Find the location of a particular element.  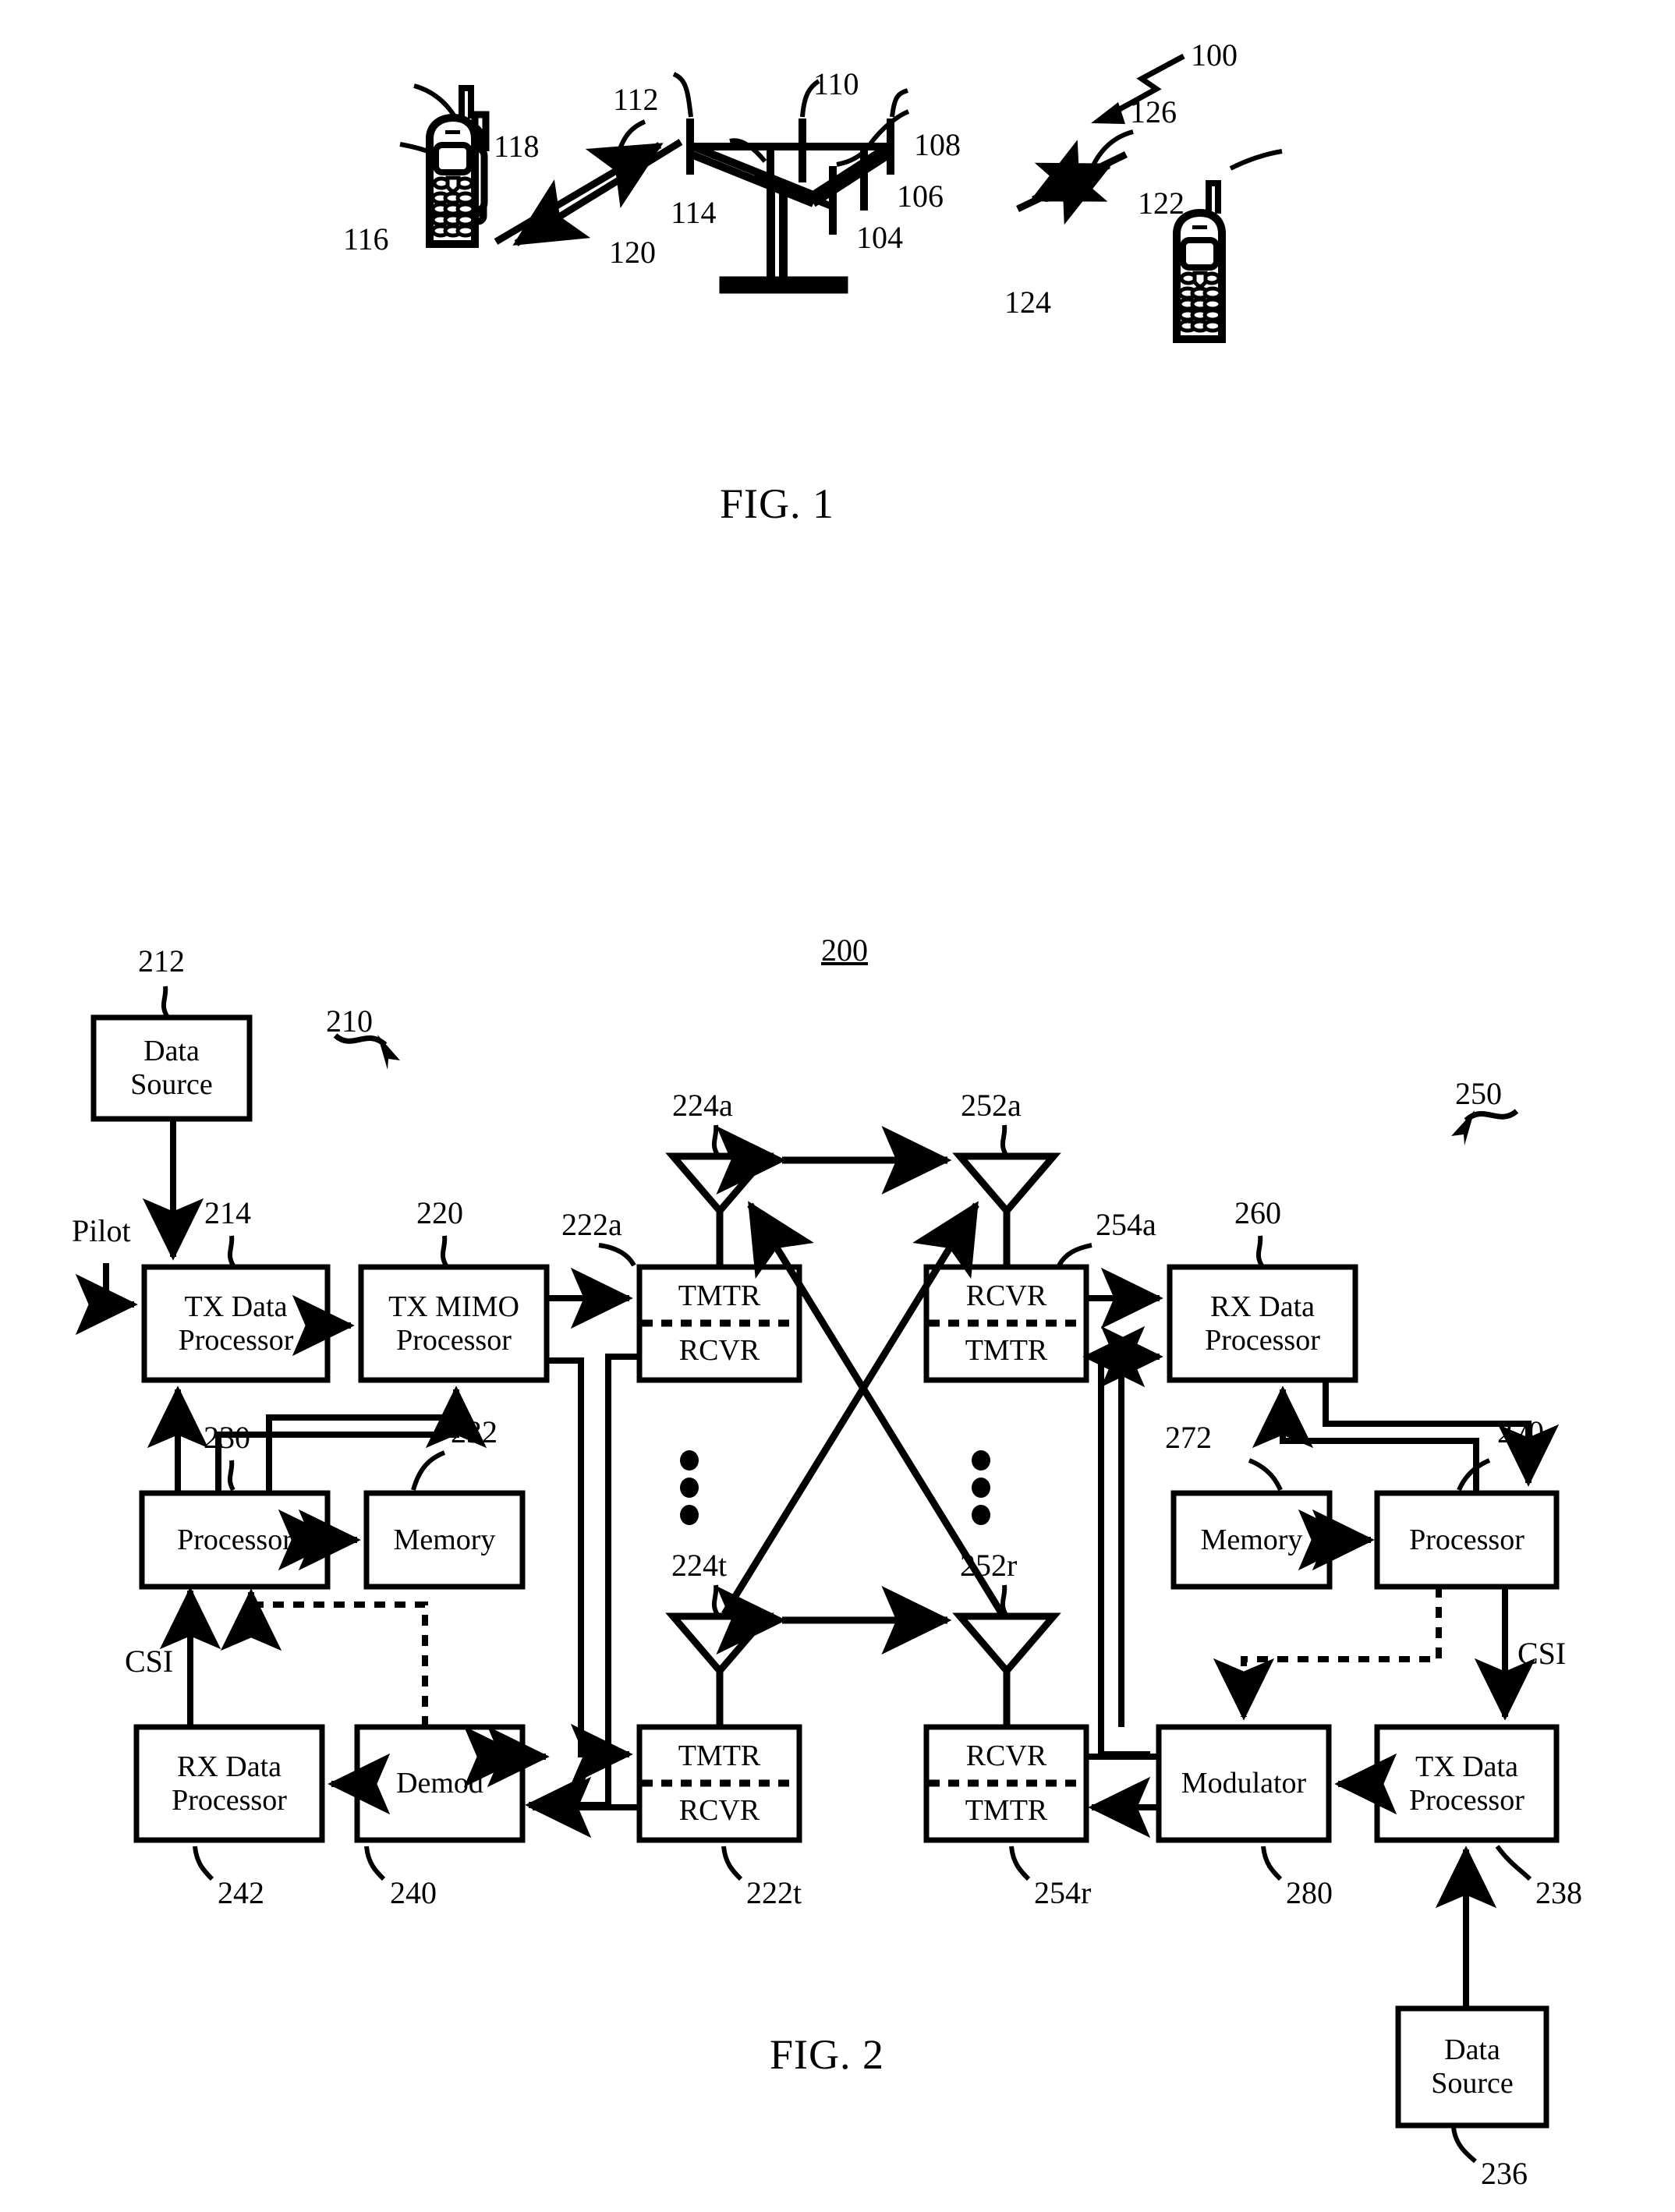

fig1-right-link is located at coordinates (1072, 183).